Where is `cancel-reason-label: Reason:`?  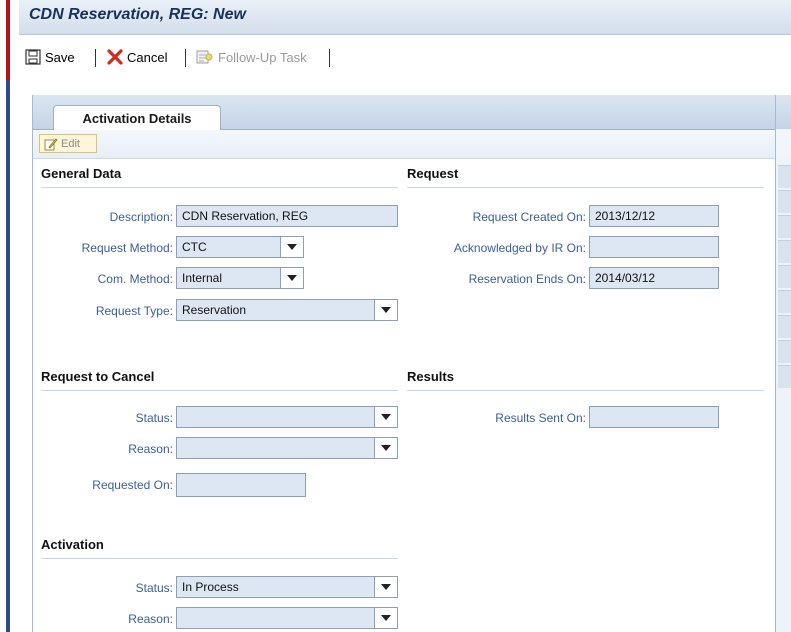 cancel-reason-label: Reason: is located at coordinates (150, 449).